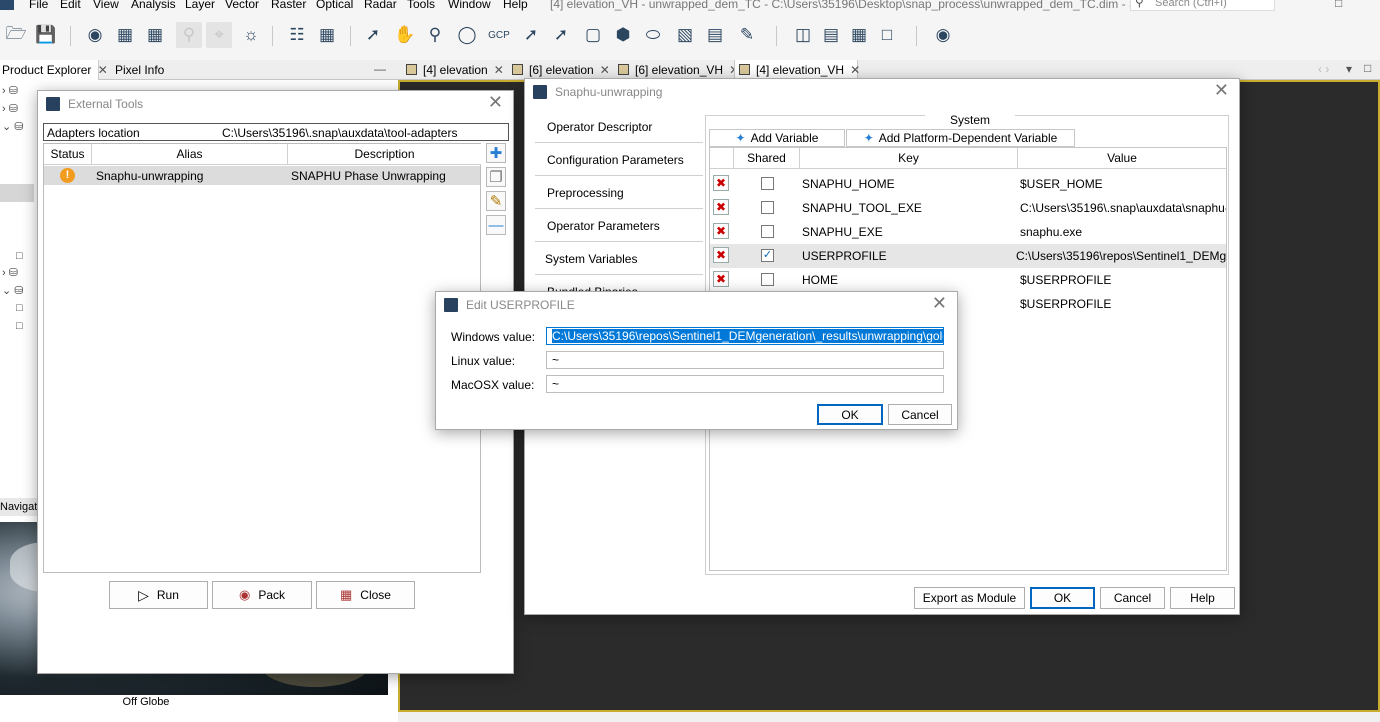  I want to click on gcp-tool-icon: GCP, so click(499, 35).